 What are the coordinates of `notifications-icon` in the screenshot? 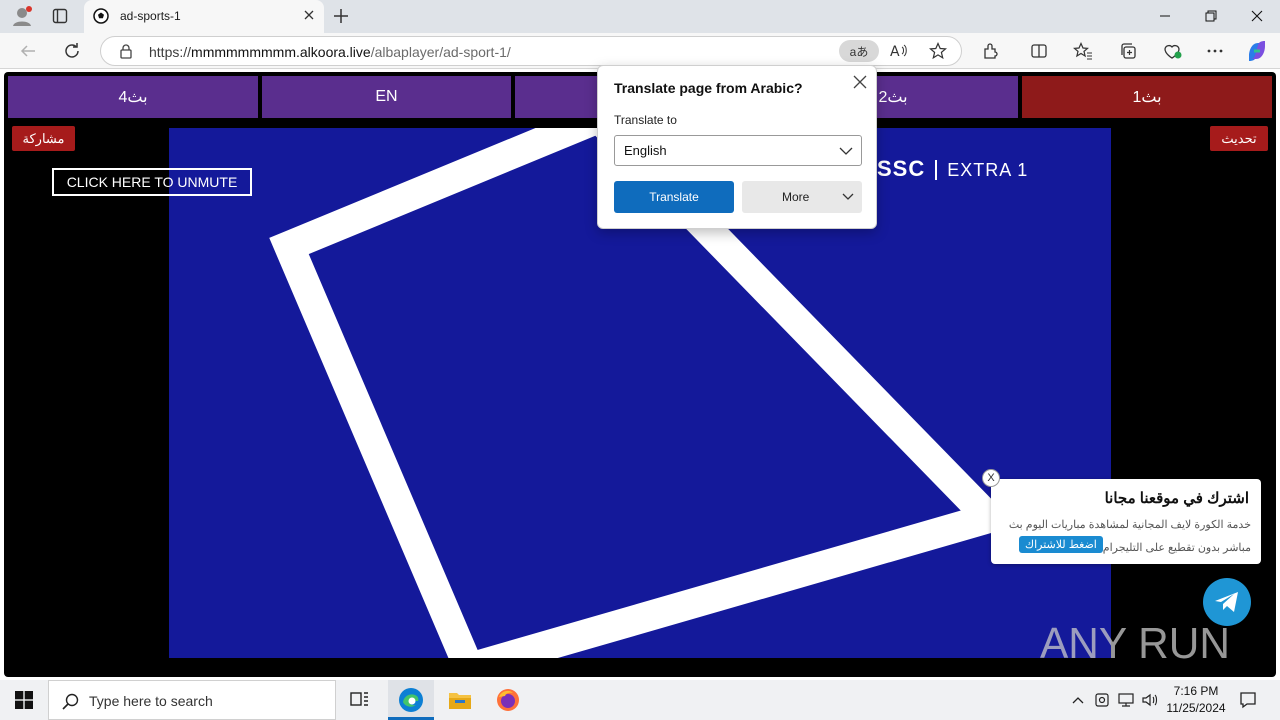 It's located at (1248, 700).